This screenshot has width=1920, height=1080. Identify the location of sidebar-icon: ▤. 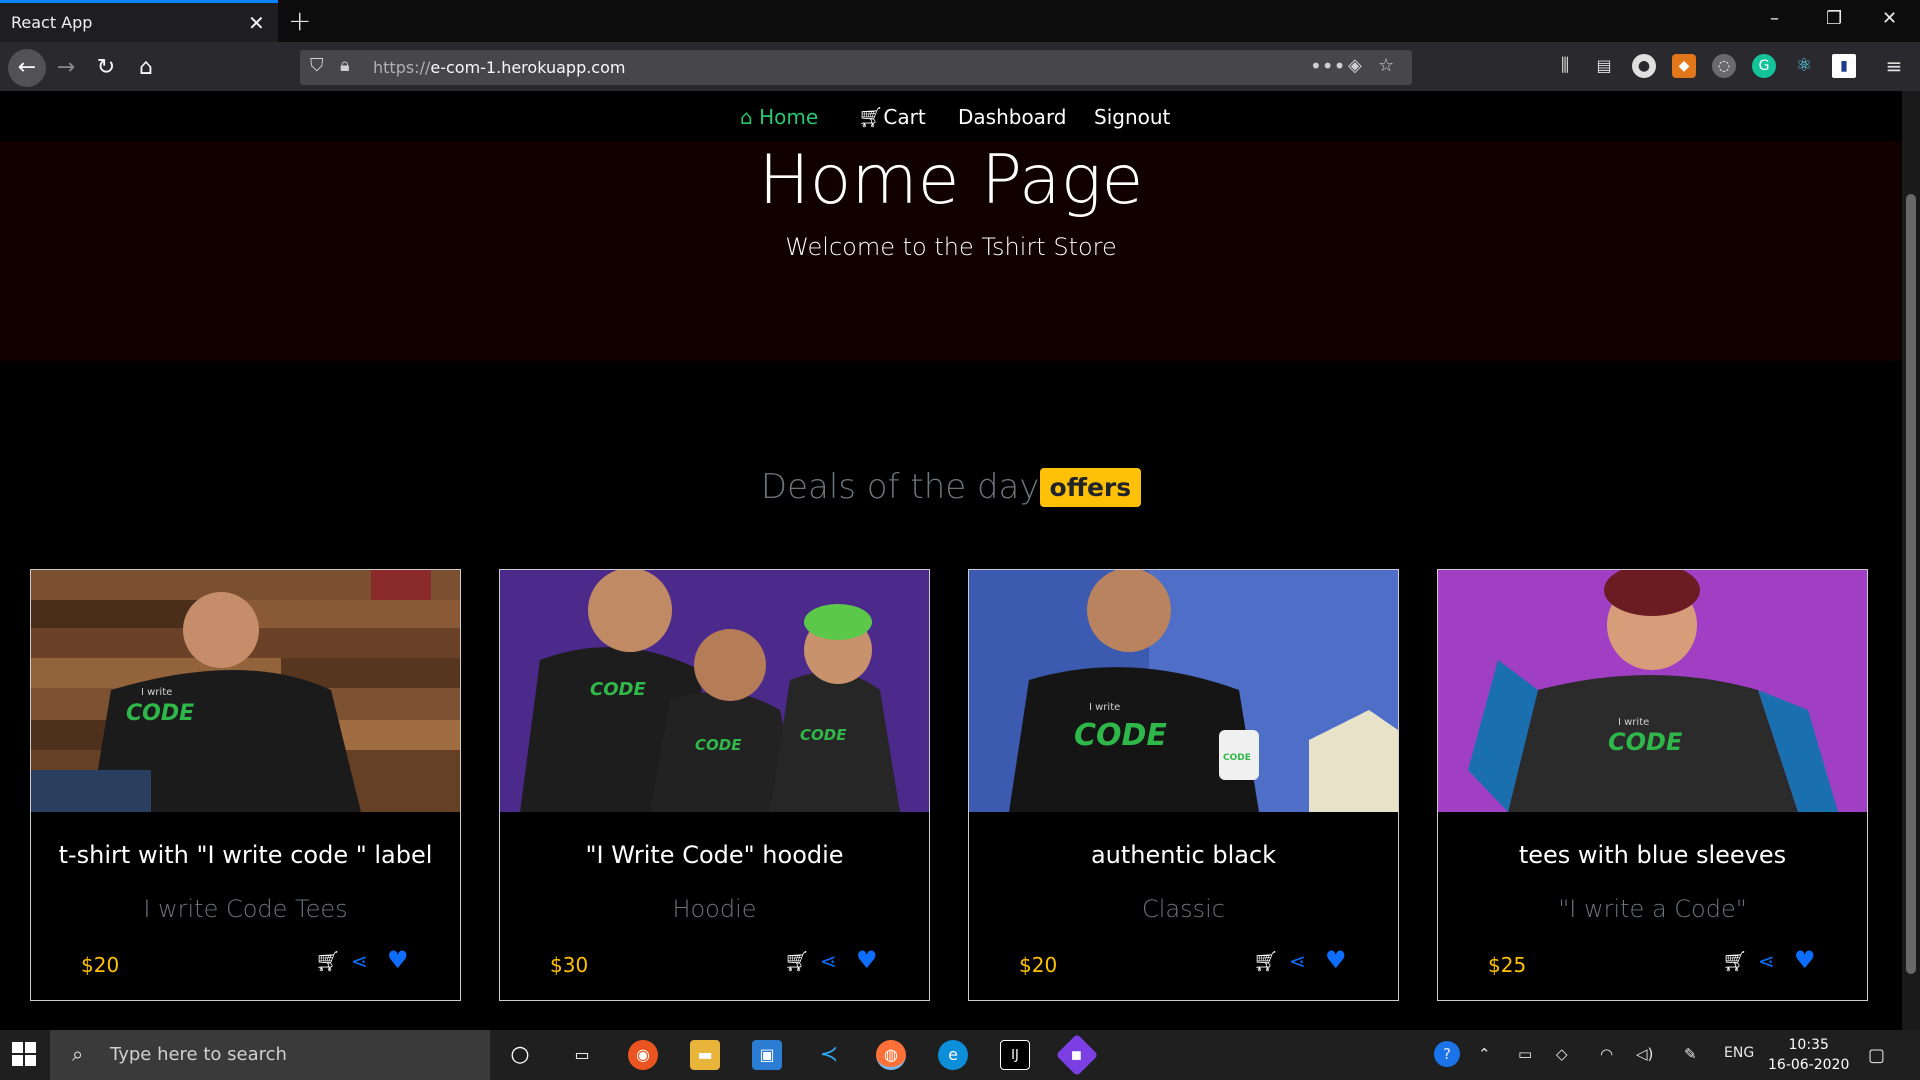
(1604, 66).